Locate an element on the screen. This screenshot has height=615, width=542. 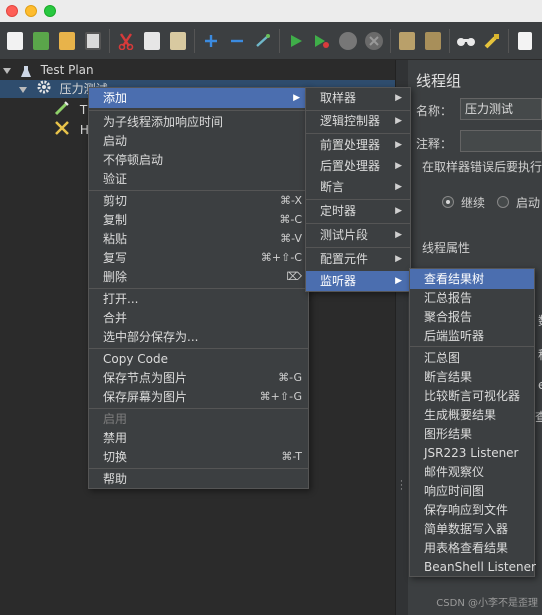
templates-icon is located at coordinates (41, 41).